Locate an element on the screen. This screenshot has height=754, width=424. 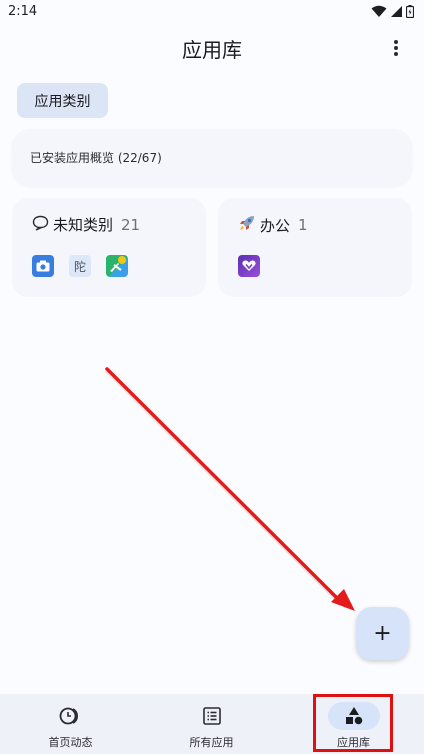
category-app-icons: 陀 is located at coordinates (80, 266).